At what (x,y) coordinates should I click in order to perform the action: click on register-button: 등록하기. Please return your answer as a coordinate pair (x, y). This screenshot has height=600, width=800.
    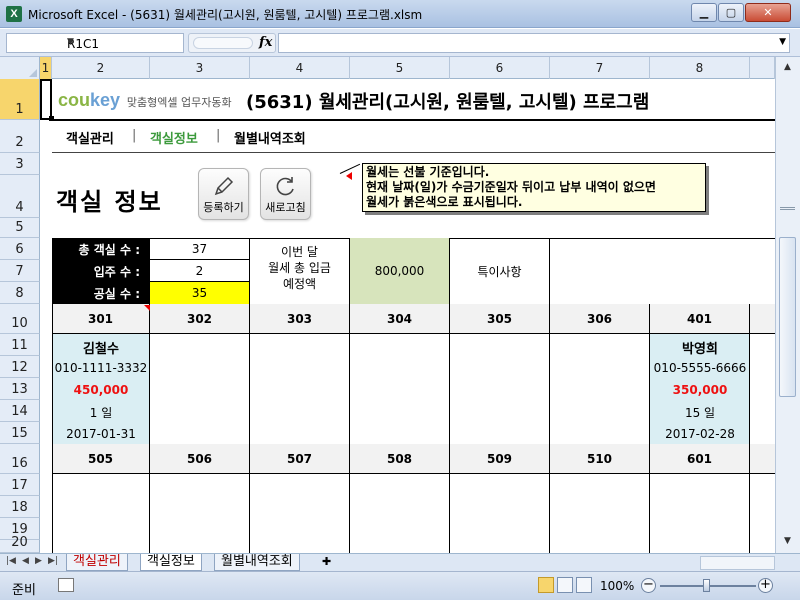
    Looking at the image, I should click on (223, 194).